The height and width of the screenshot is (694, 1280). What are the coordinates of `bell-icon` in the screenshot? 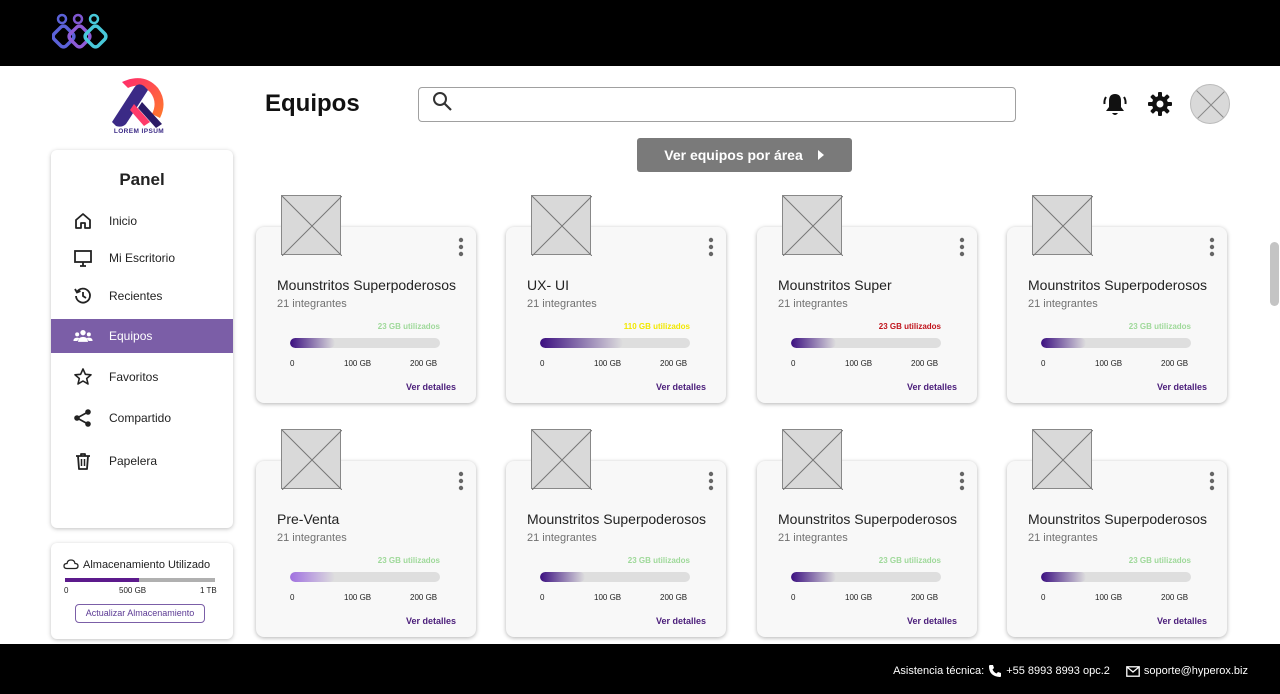 It's located at (1115, 105).